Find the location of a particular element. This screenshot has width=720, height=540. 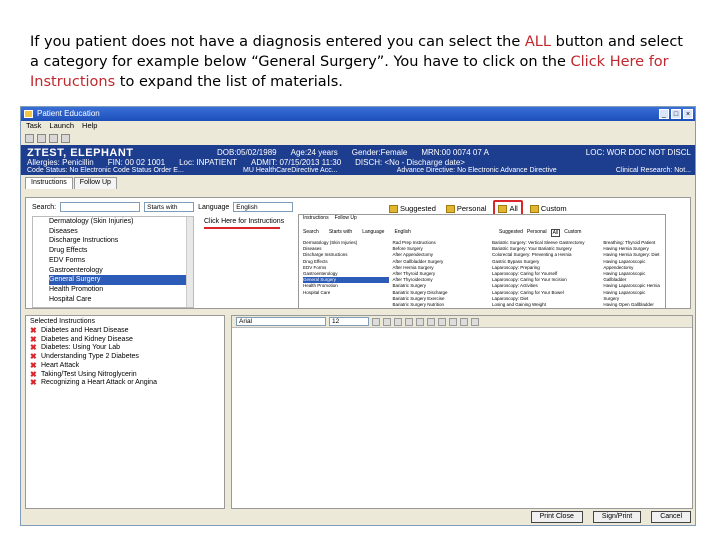

color-icon is located at coordinates (475, 321).